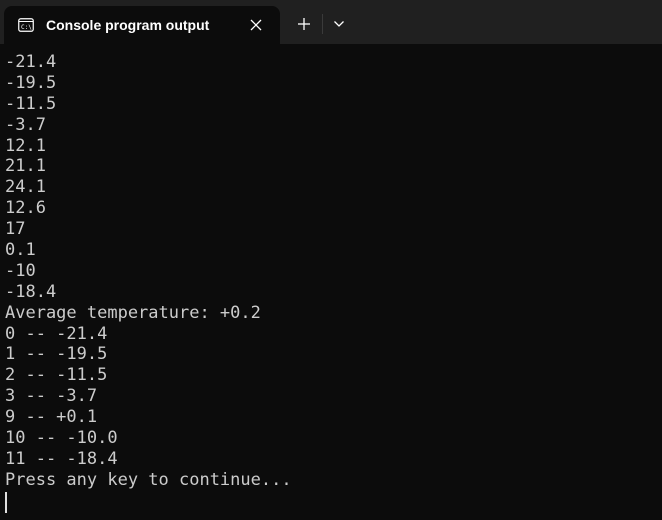 The height and width of the screenshot is (520, 662). What do you see at coordinates (56, 375) in the screenshot?
I see `console-line: 2 -- -11.5` at bounding box center [56, 375].